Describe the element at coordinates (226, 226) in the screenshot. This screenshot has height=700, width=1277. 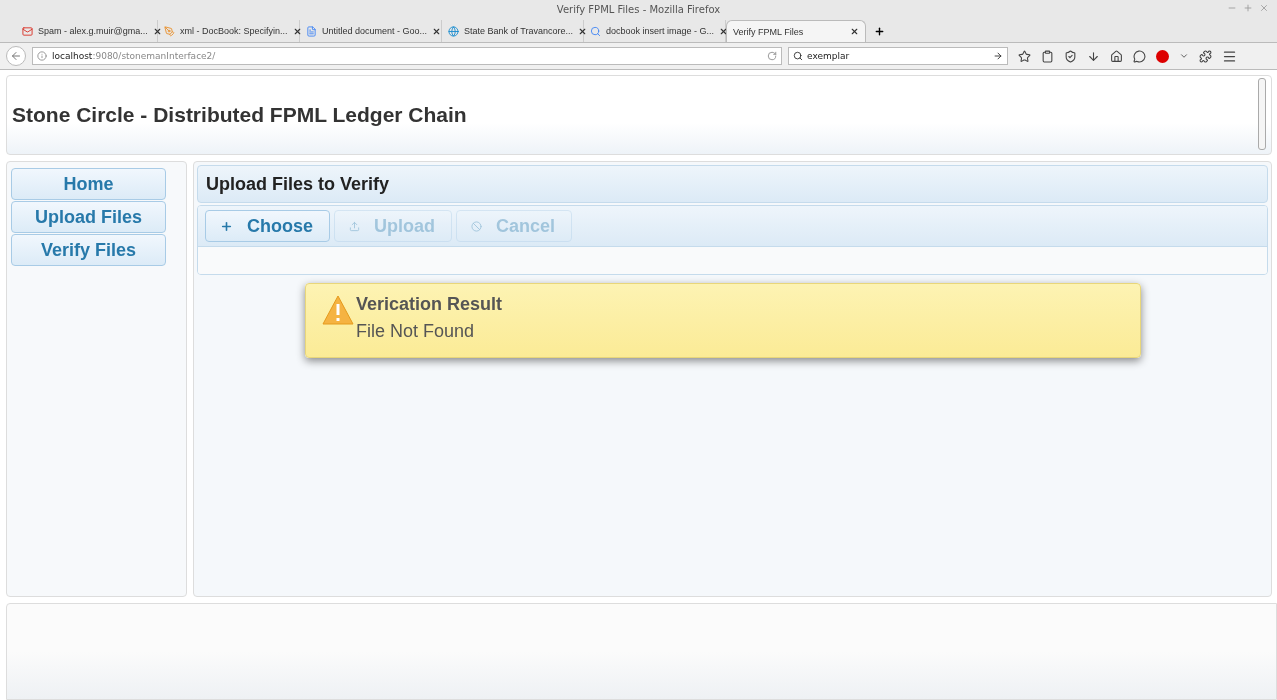
I see `plus-icon` at that location.